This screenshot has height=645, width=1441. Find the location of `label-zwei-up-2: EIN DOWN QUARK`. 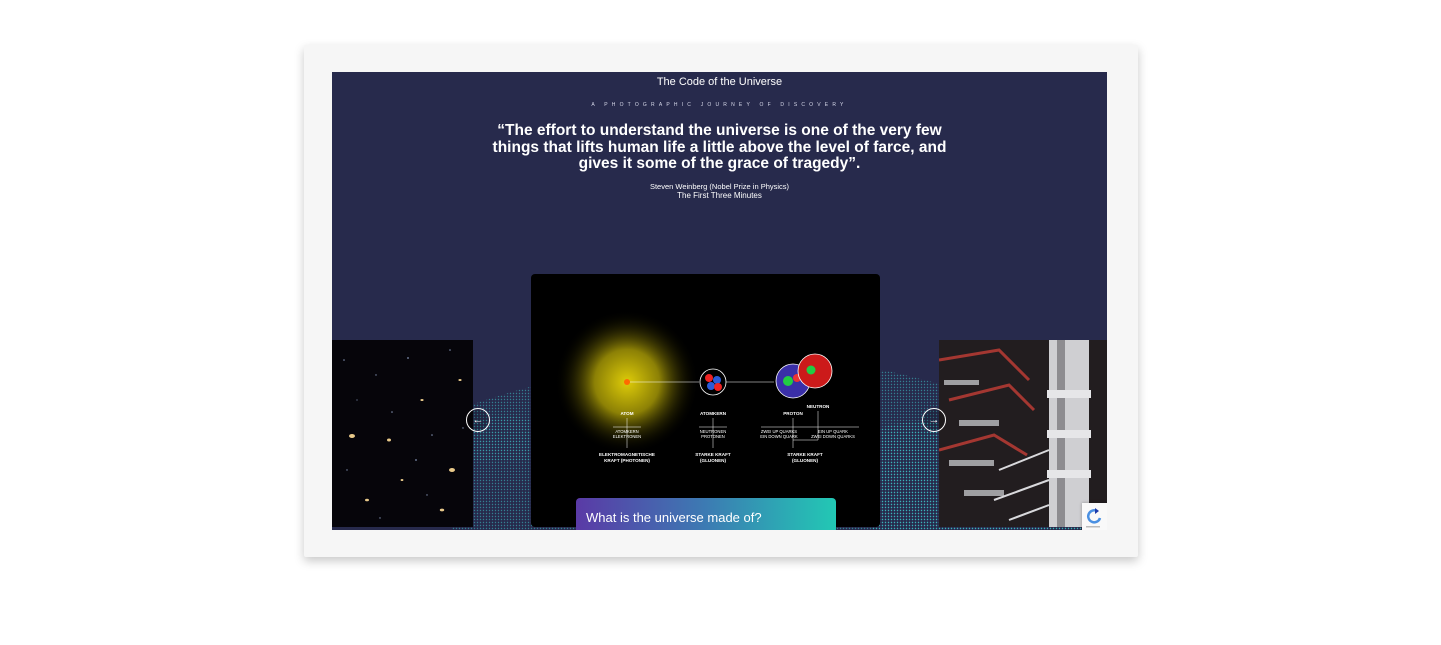

label-zwei-up-2: EIN DOWN QUARK is located at coordinates (779, 436).